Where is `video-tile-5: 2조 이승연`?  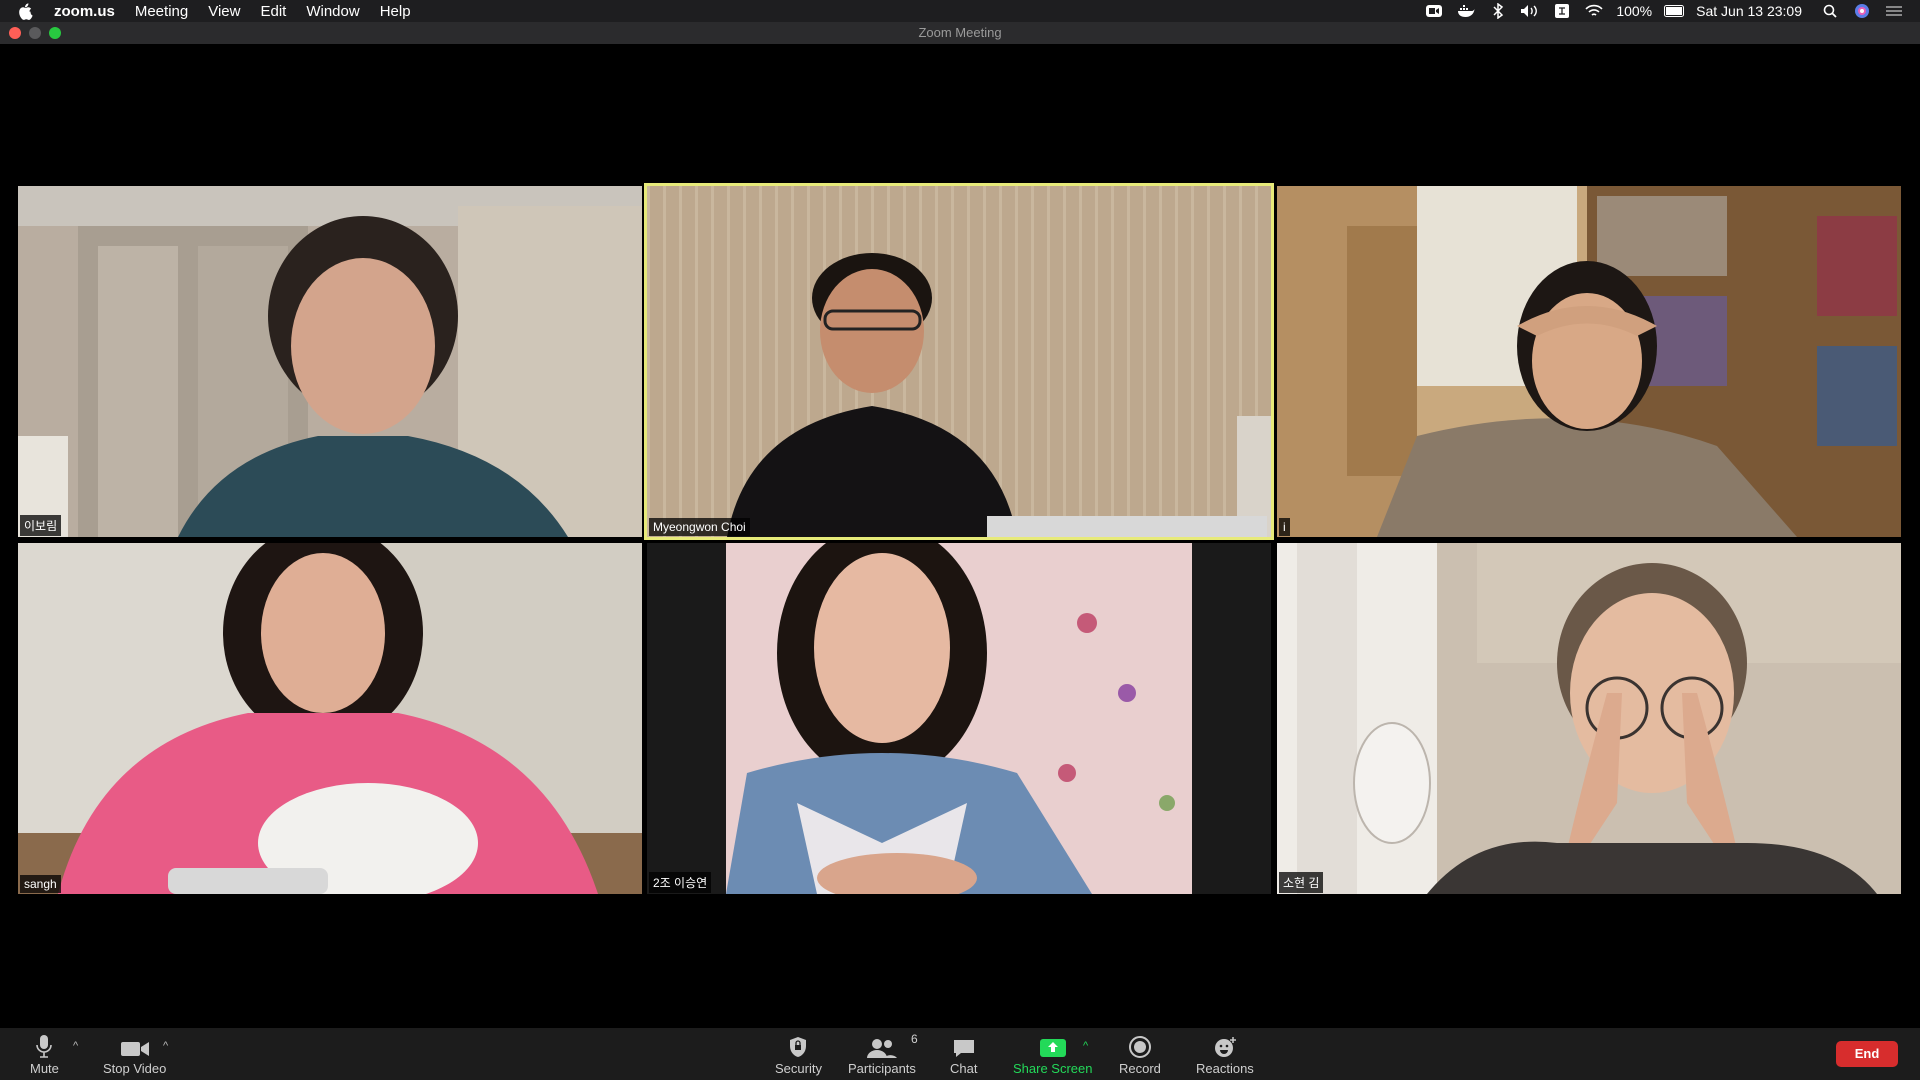 video-tile-5: 2조 이승연 is located at coordinates (959, 718).